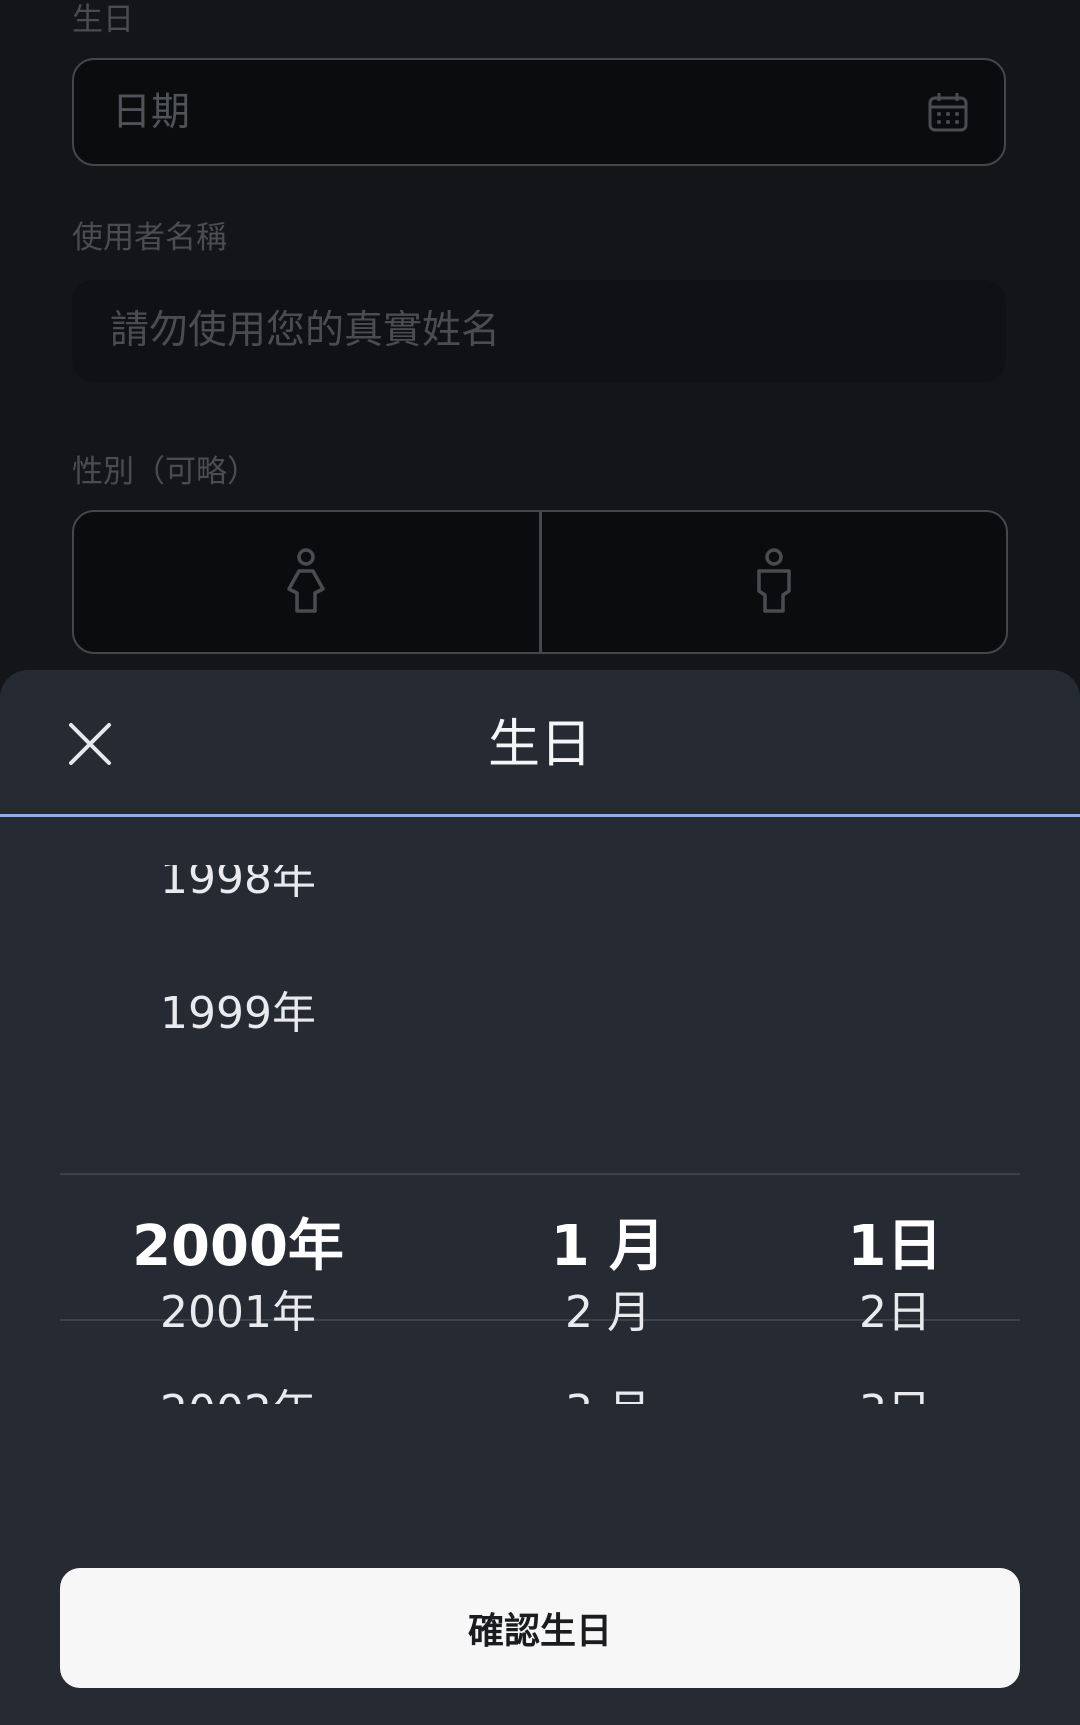 Image resolution: width=1080 pixels, height=1725 pixels. Describe the element at coordinates (238, 887) in the screenshot. I see `year-option: 1998年` at that location.